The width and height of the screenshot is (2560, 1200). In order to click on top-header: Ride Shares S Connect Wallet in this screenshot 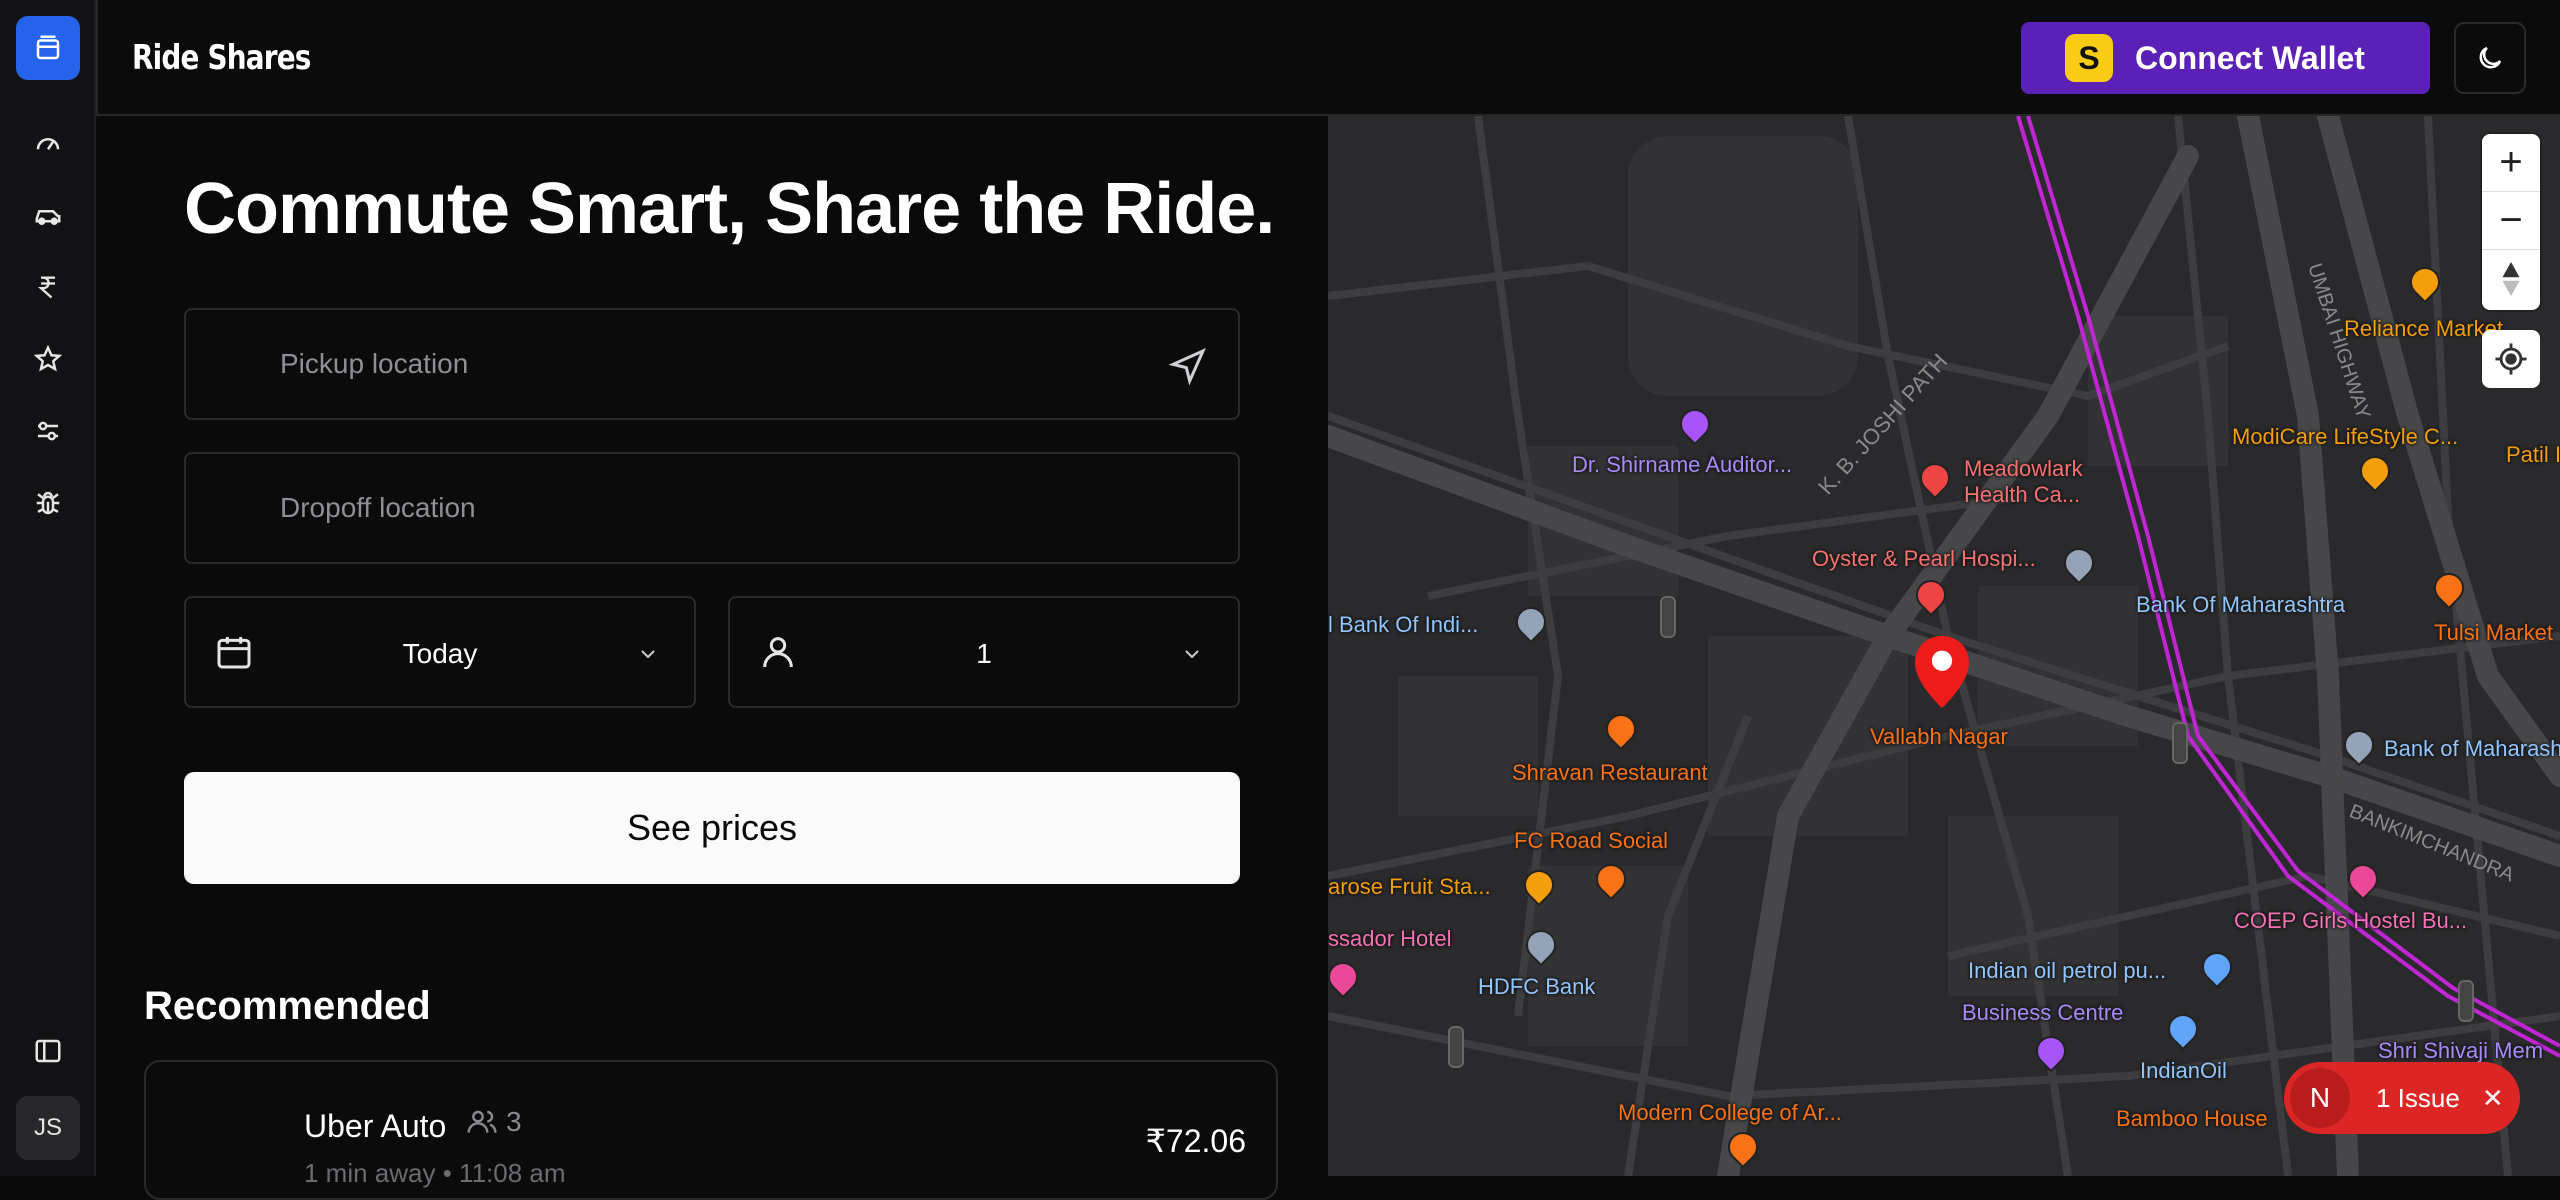, I will do `click(1328, 58)`.